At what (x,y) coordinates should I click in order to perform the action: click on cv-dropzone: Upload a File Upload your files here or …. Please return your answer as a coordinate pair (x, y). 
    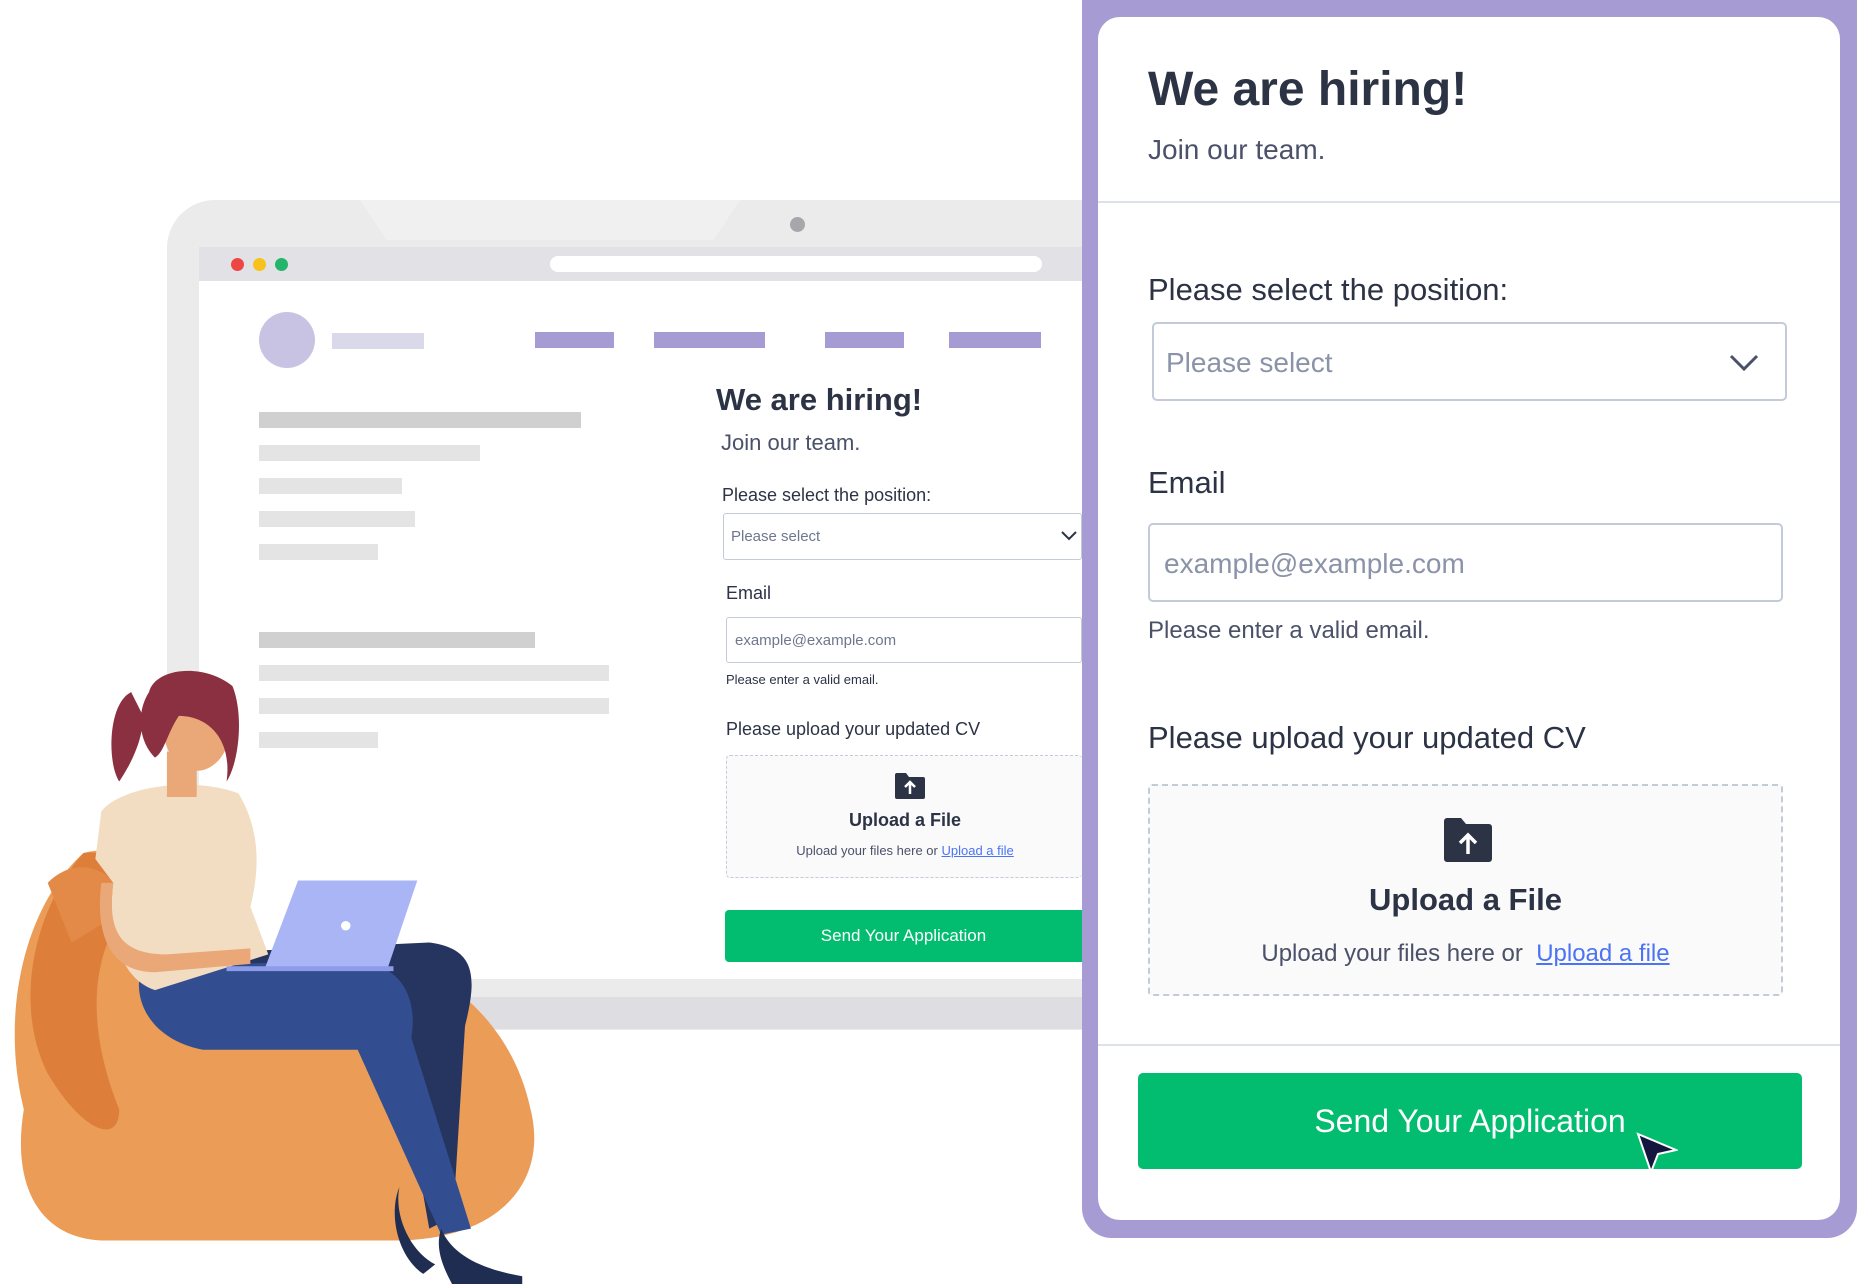
    Looking at the image, I should click on (1465, 890).